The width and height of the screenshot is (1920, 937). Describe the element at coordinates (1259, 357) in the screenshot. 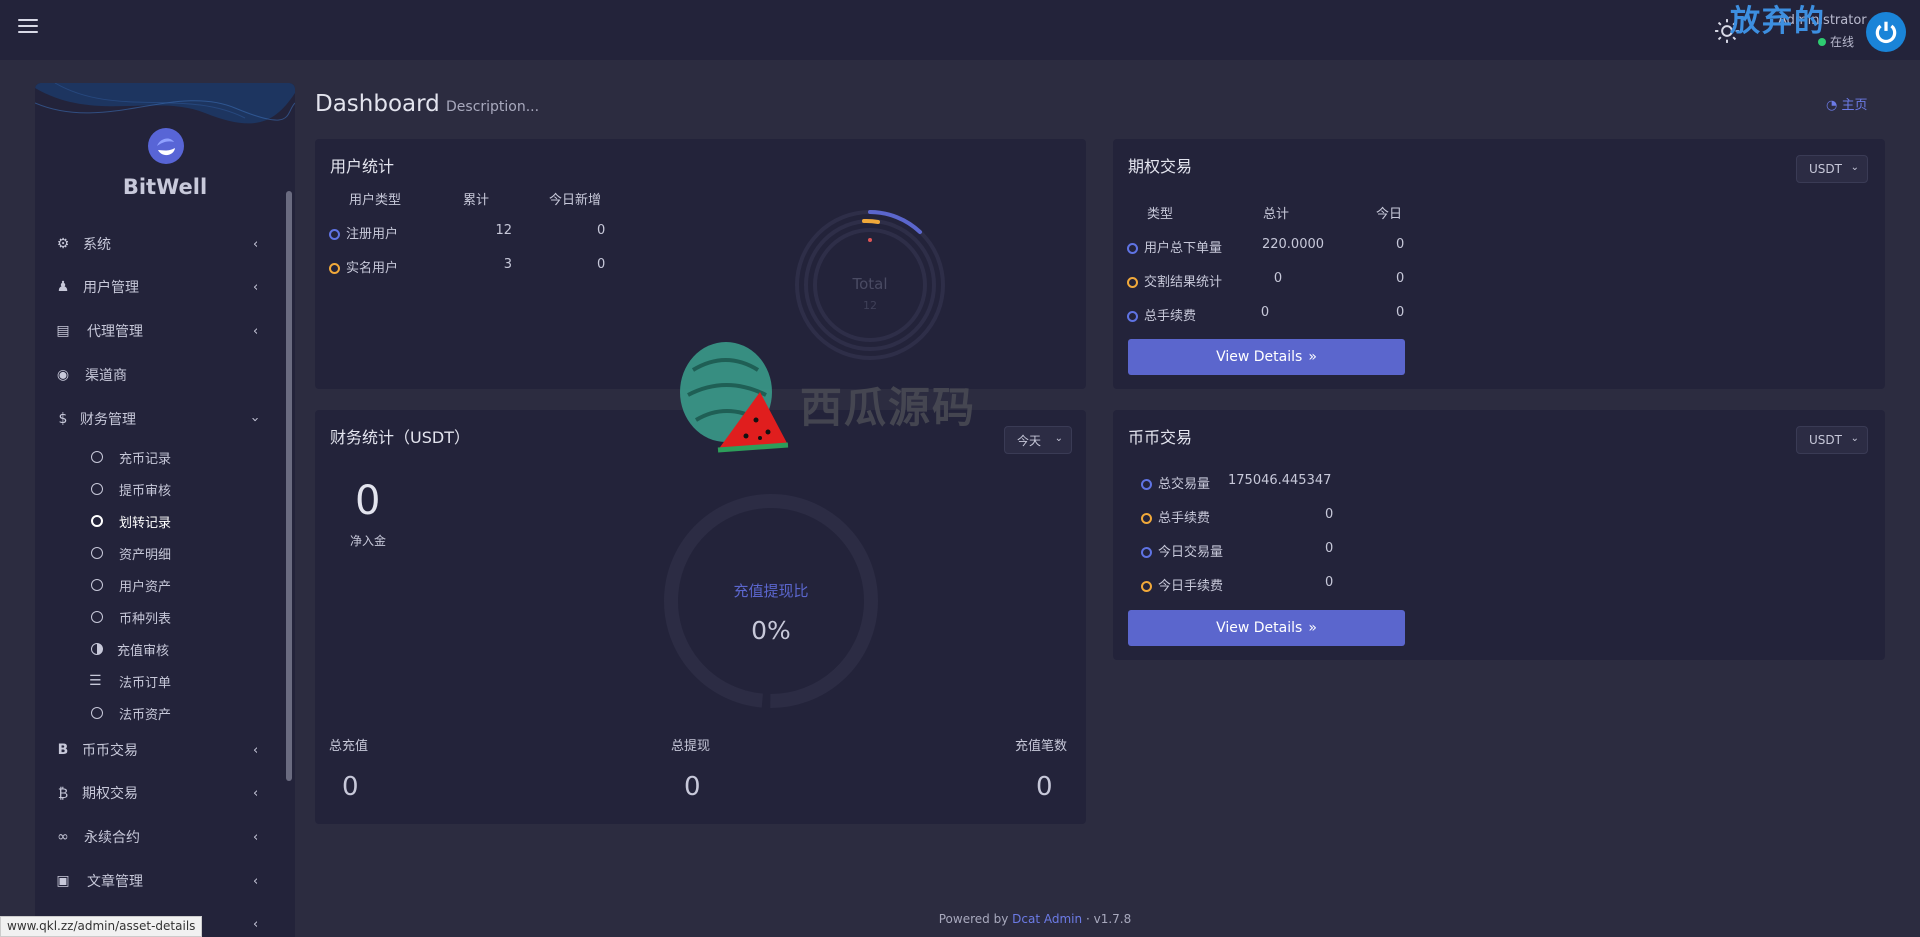

I see `button-label: View Details` at that location.